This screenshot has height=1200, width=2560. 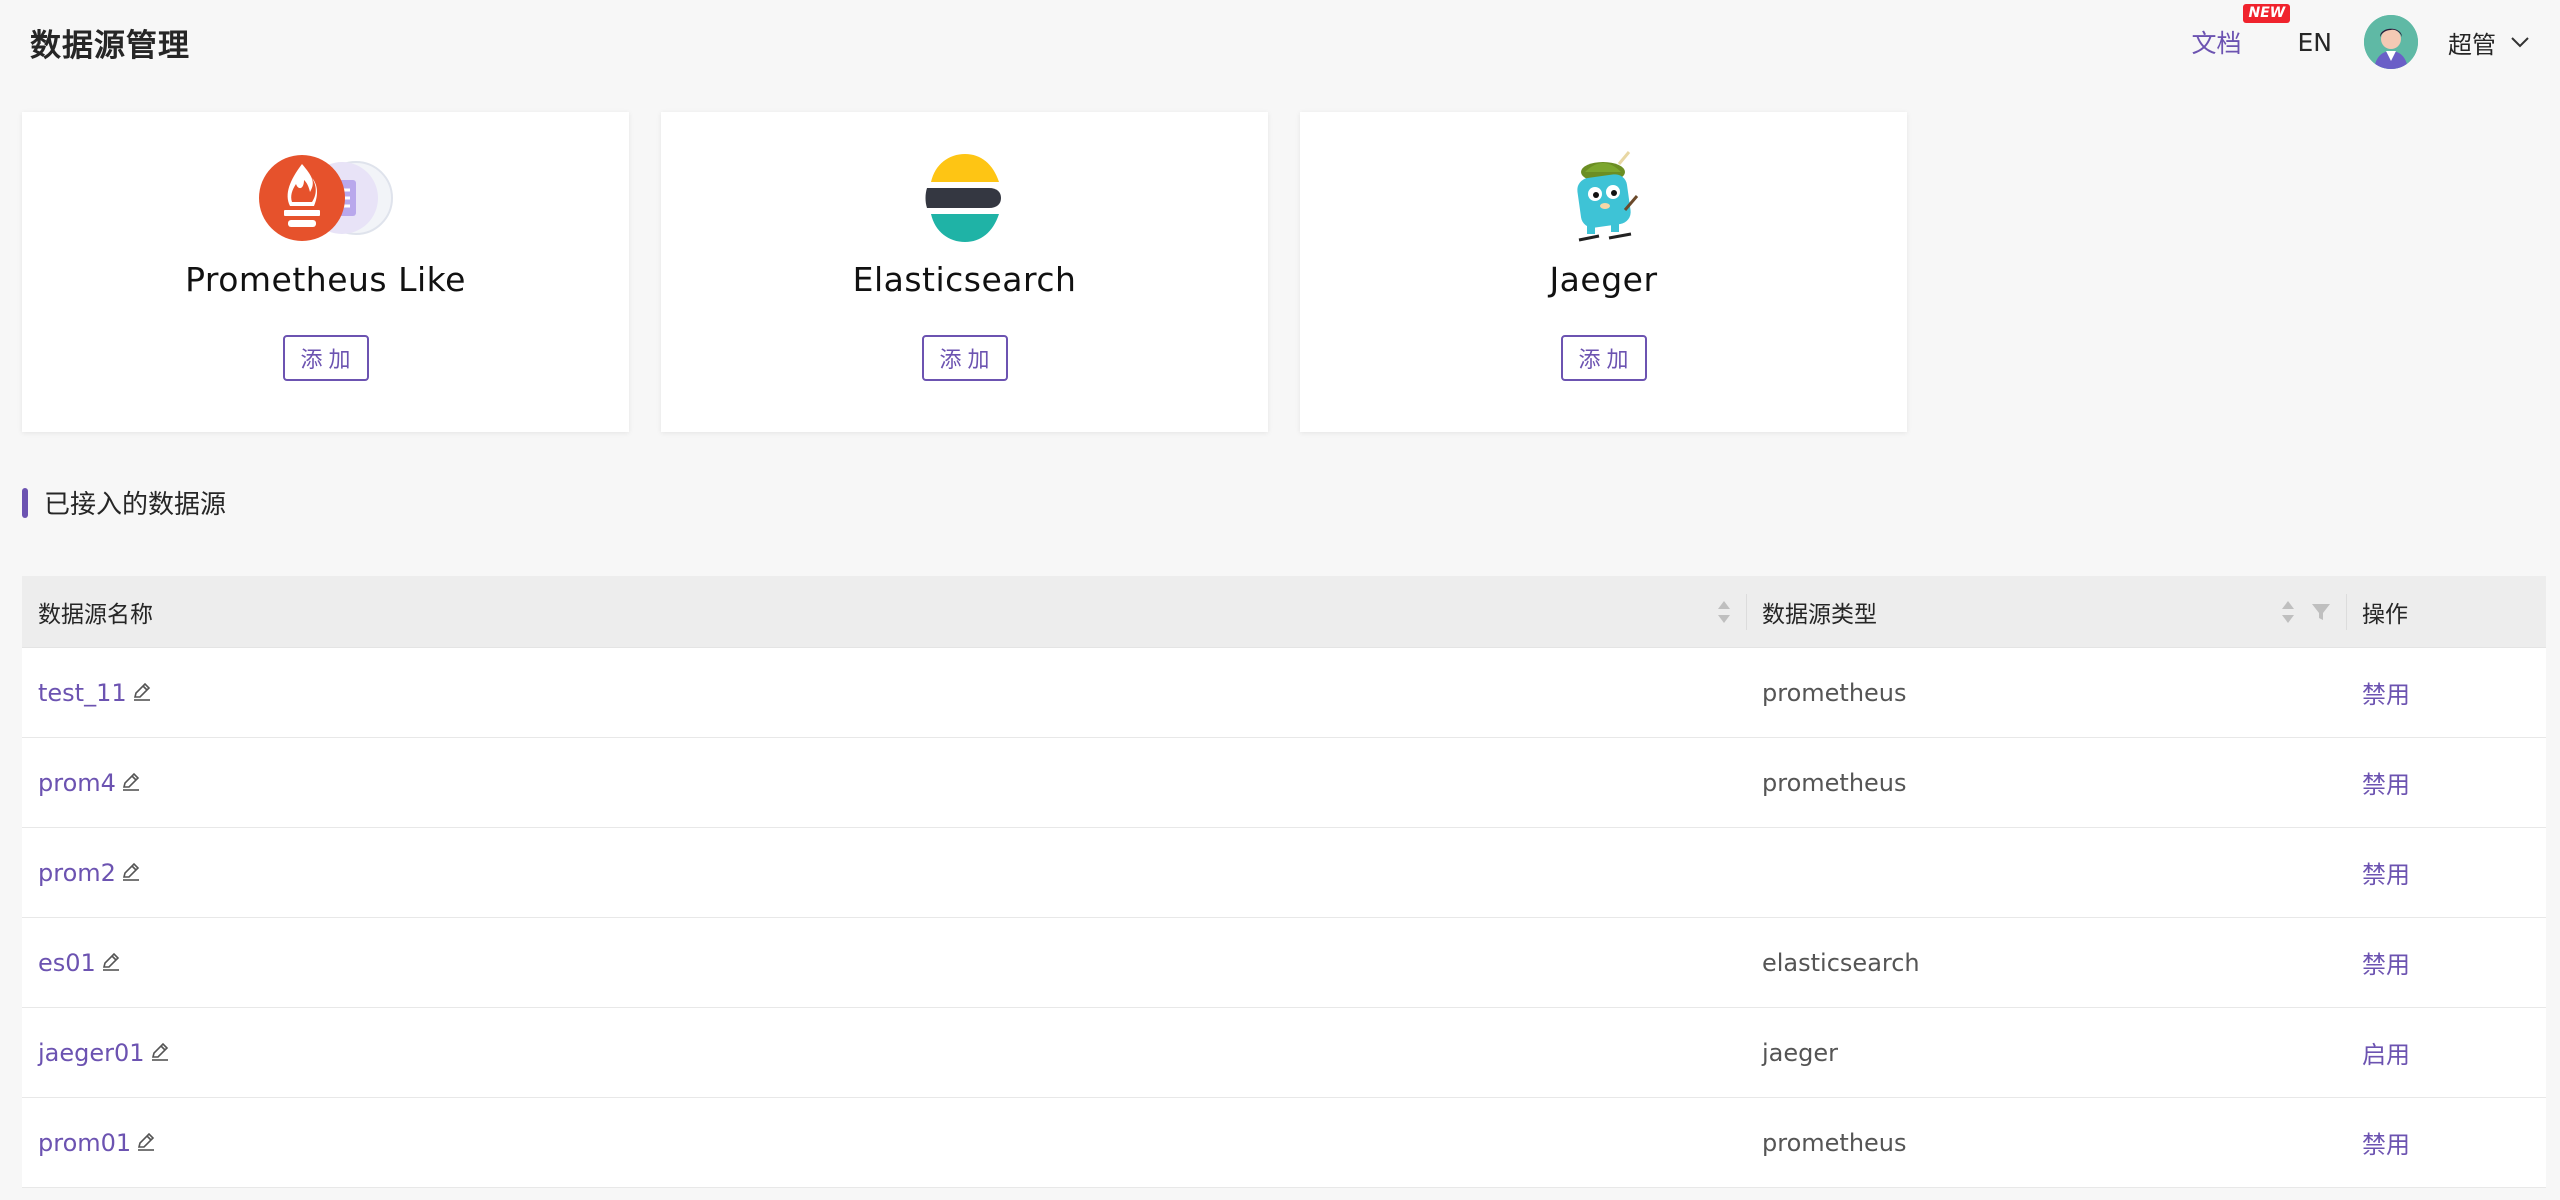 What do you see at coordinates (1284, 693) in the screenshot?
I see `table-row: test_11 prometheus 禁用` at bounding box center [1284, 693].